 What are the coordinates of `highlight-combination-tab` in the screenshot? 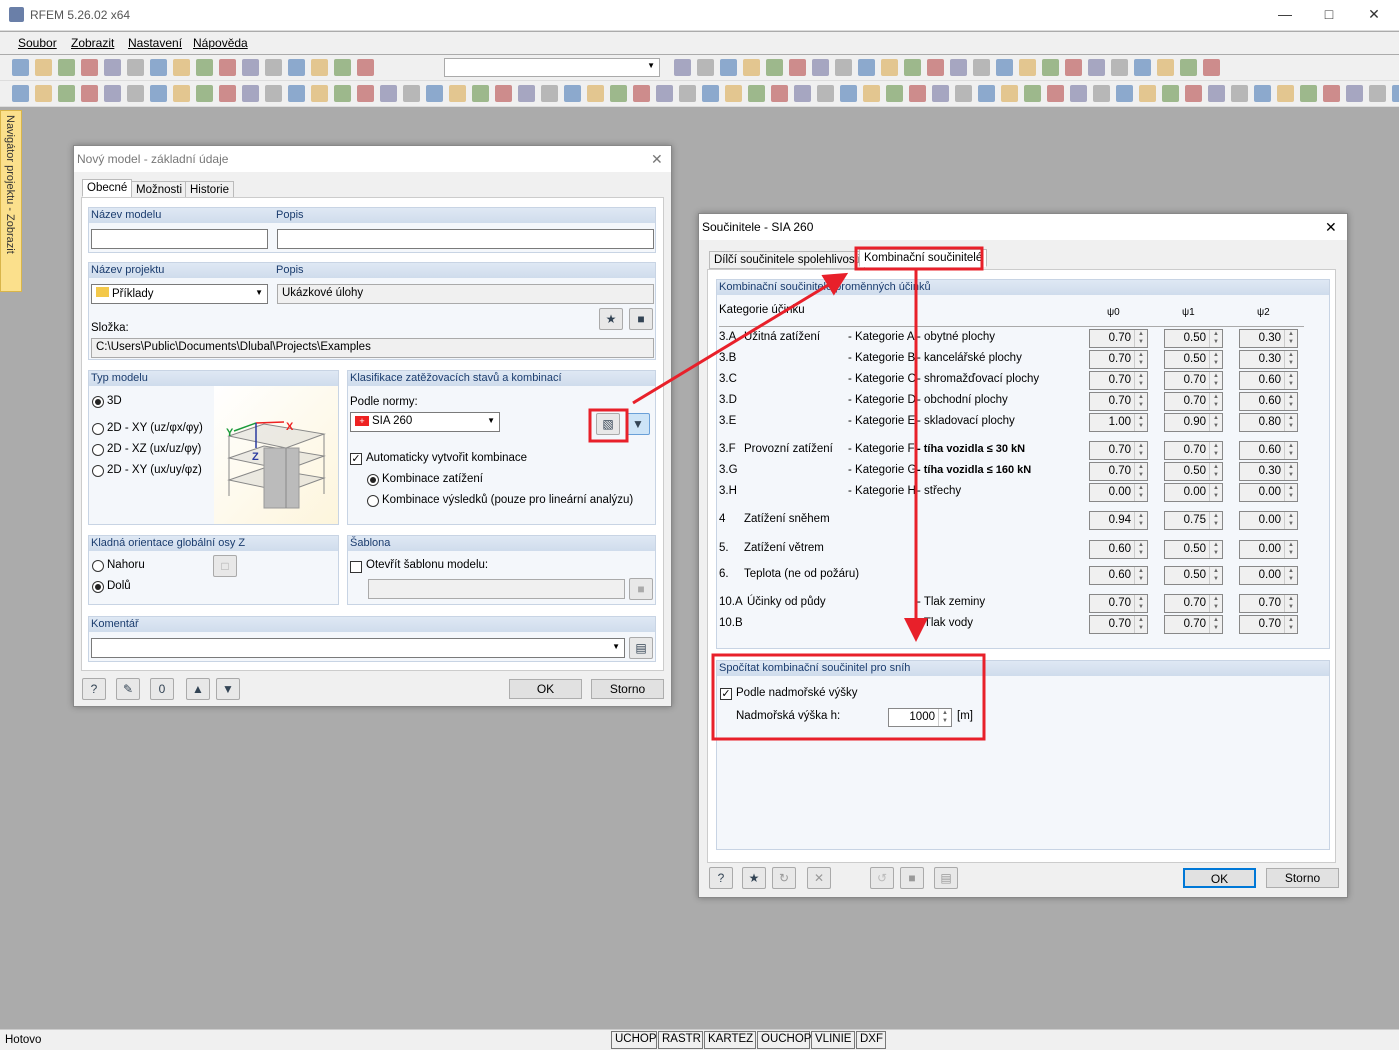 It's located at (919, 258).